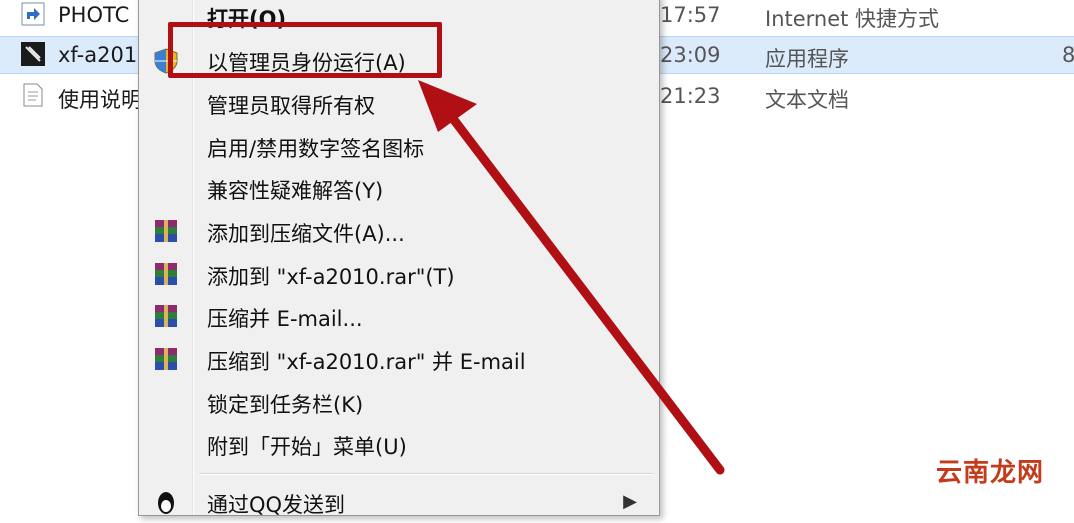 The height and width of the screenshot is (523, 1074). What do you see at coordinates (690, 96) in the screenshot?
I see `file-time: 21:23` at bounding box center [690, 96].